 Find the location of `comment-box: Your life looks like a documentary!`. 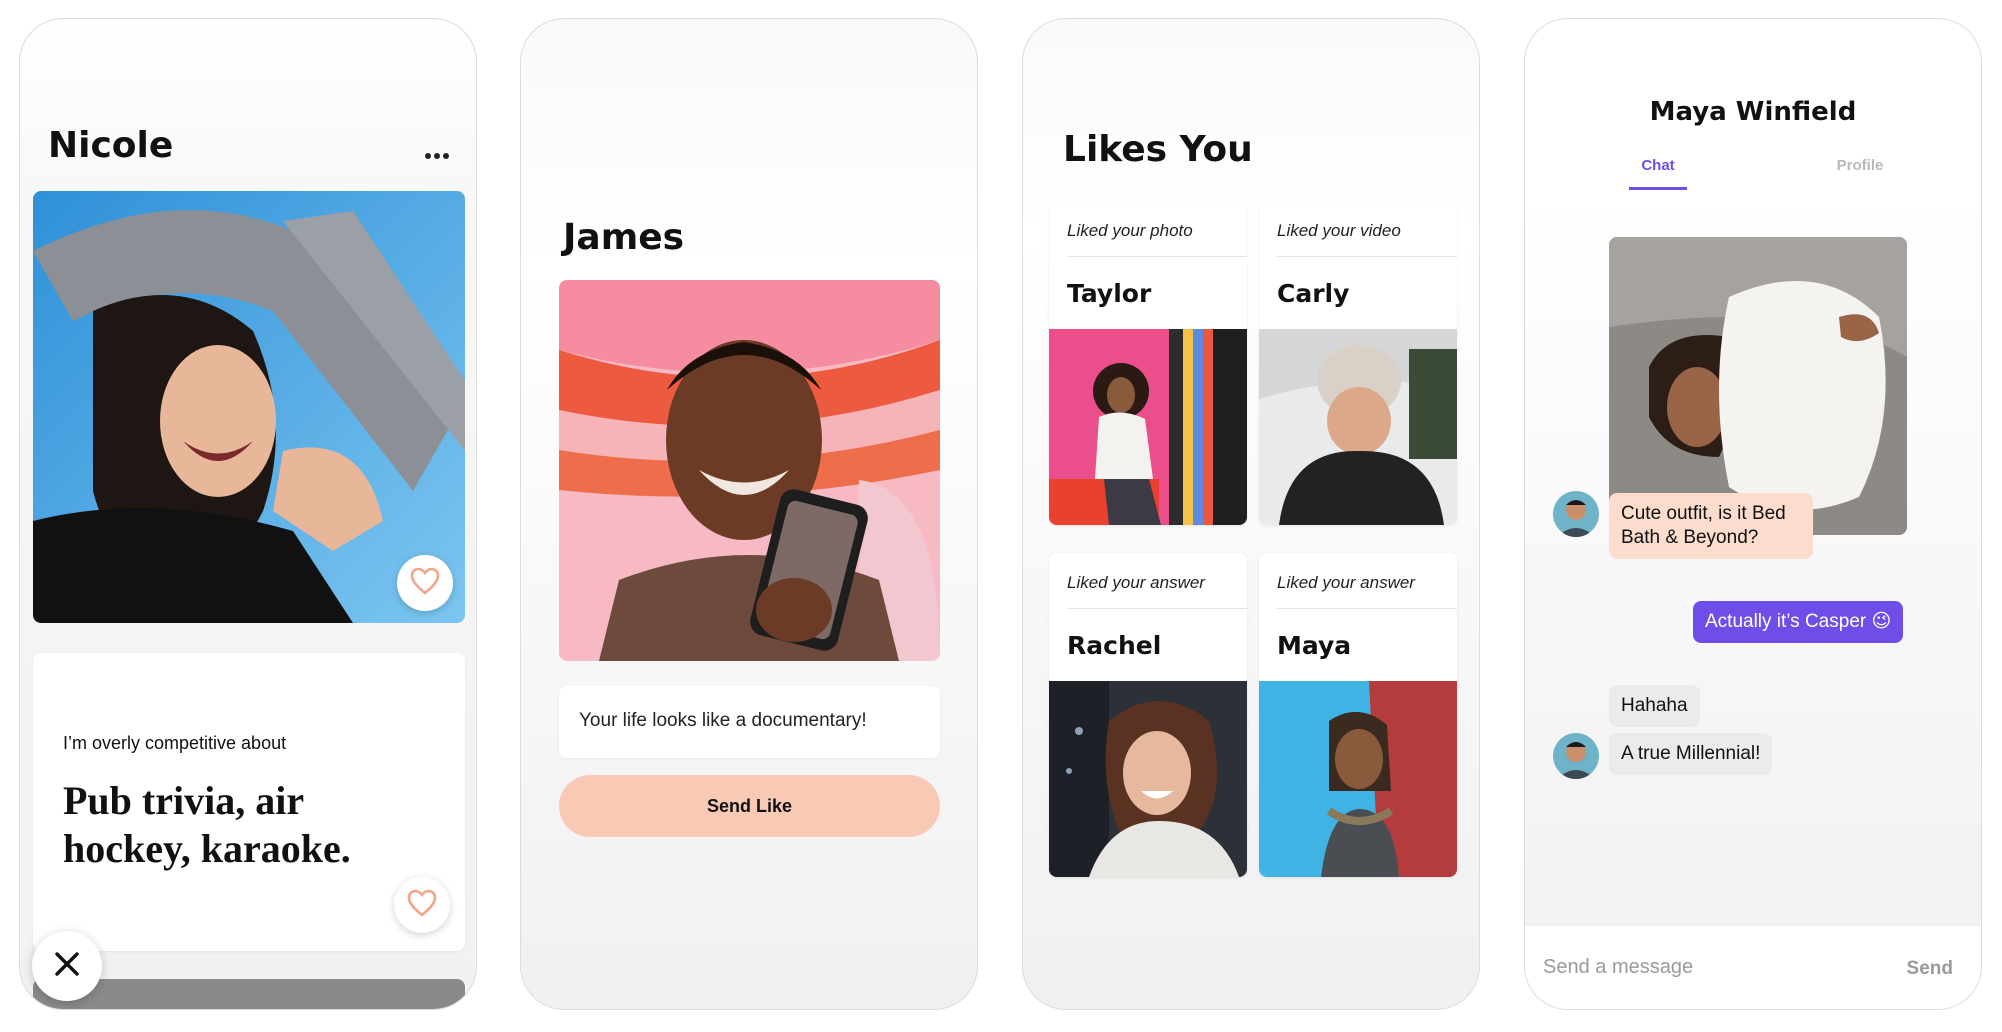

comment-box: Your life looks like a documentary! is located at coordinates (749, 722).